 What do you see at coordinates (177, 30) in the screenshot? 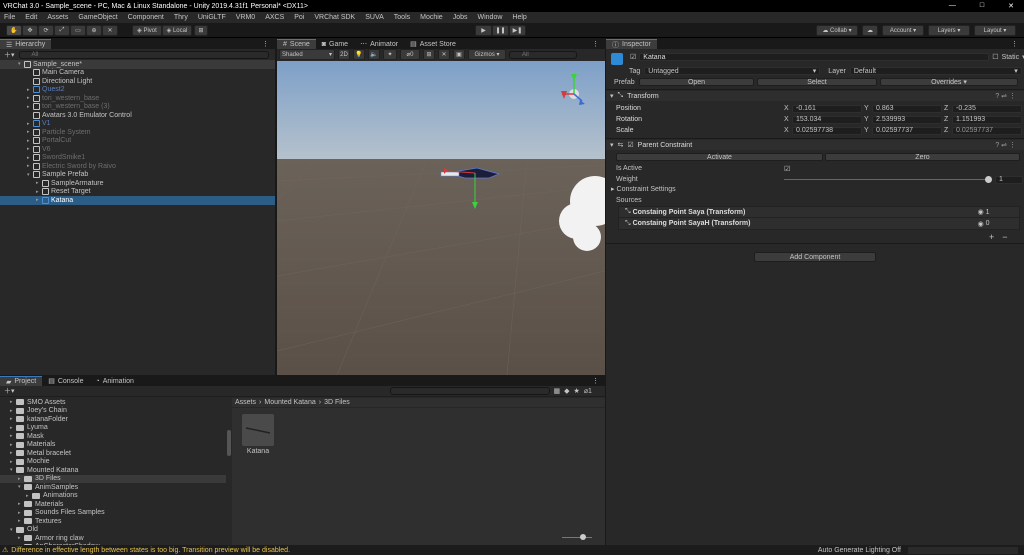
I see `local-button: ◈ Local` at bounding box center [177, 30].